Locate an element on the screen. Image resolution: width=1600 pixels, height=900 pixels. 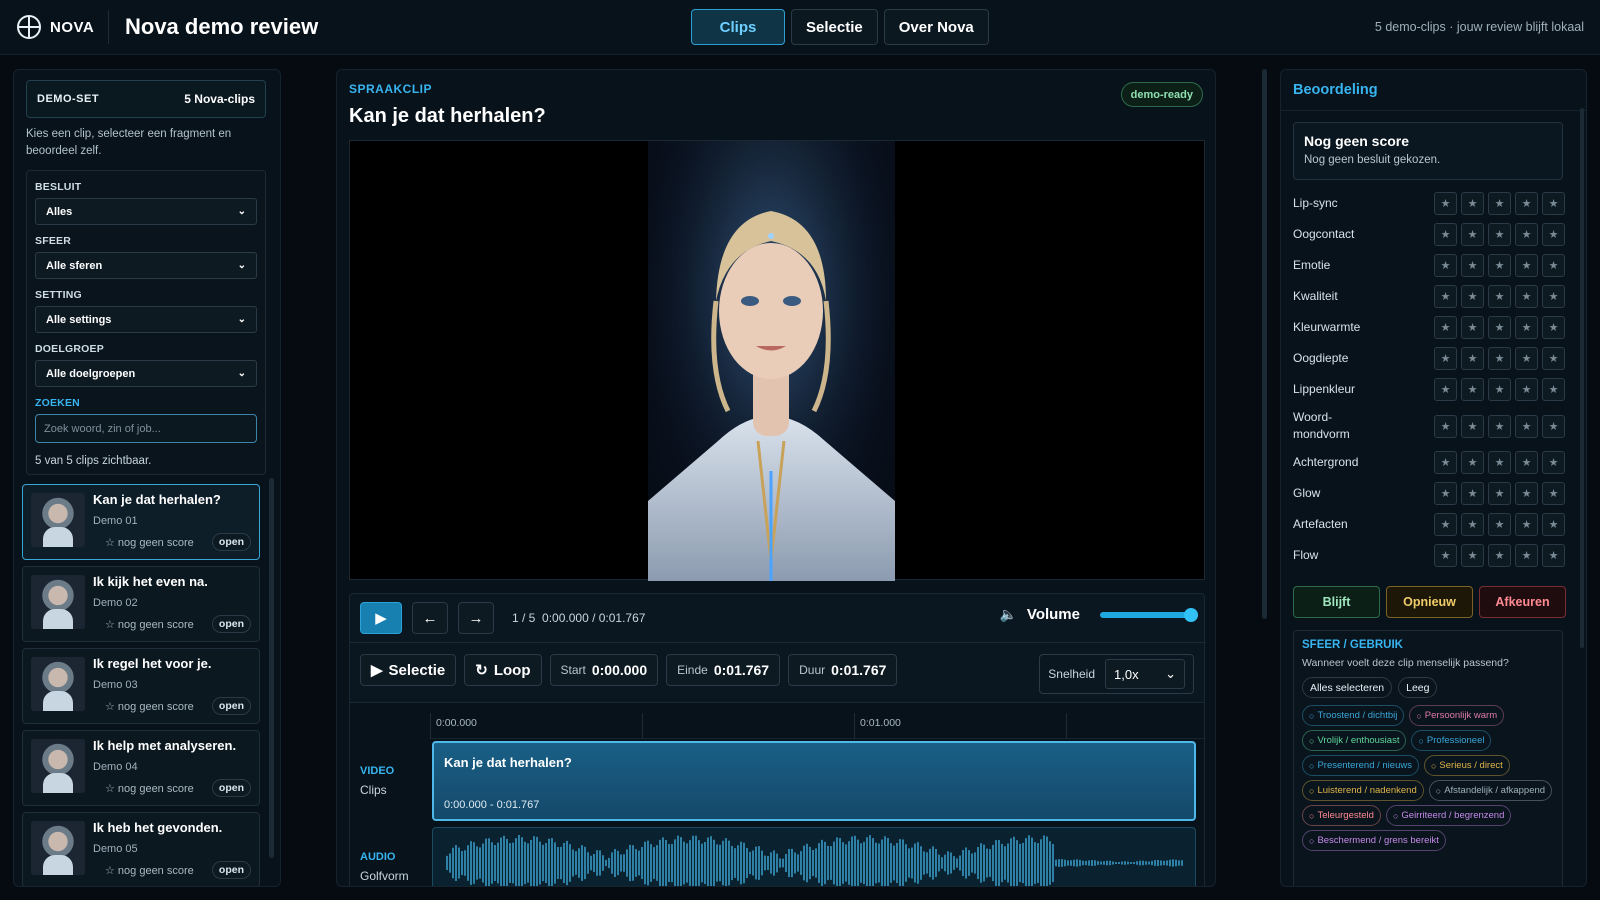
nav-over-nova-button: Over Nova is located at coordinates (936, 27).